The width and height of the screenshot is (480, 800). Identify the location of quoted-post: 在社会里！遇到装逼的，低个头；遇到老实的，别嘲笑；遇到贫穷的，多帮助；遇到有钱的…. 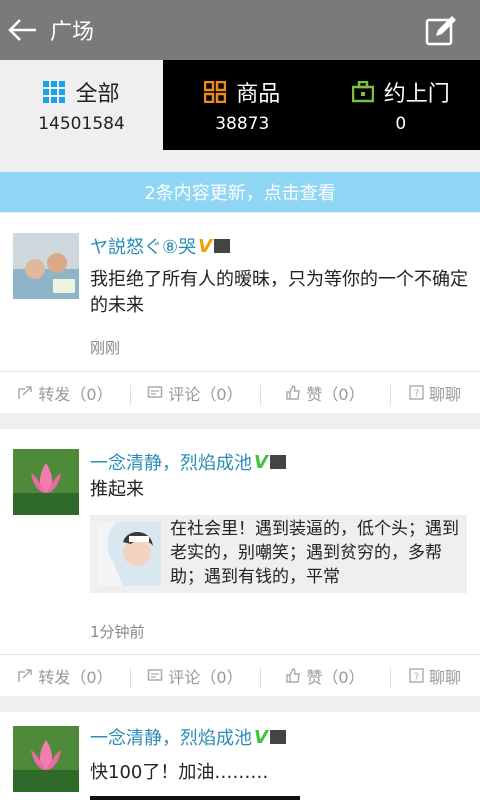
(278, 554).